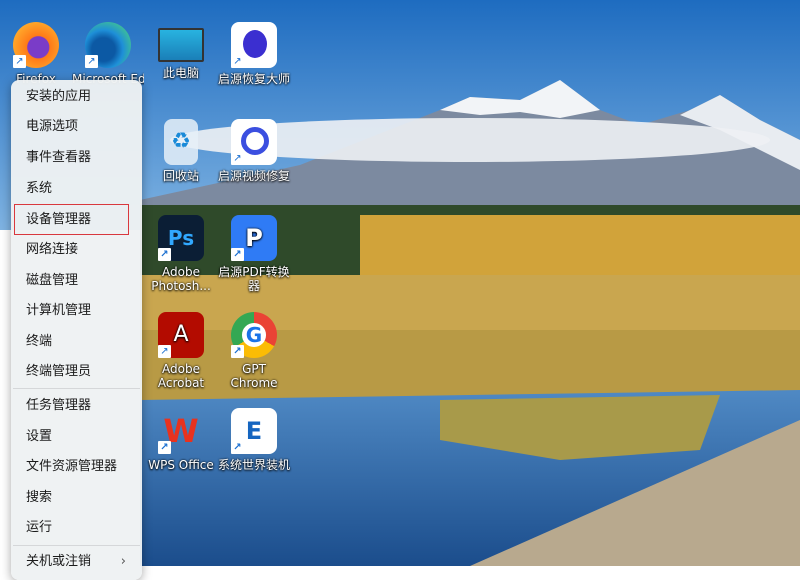 The height and width of the screenshot is (580, 800). What do you see at coordinates (76, 188) in the screenshot?
I see `menu-item-system: 系统` at bounding box center [76, 188].